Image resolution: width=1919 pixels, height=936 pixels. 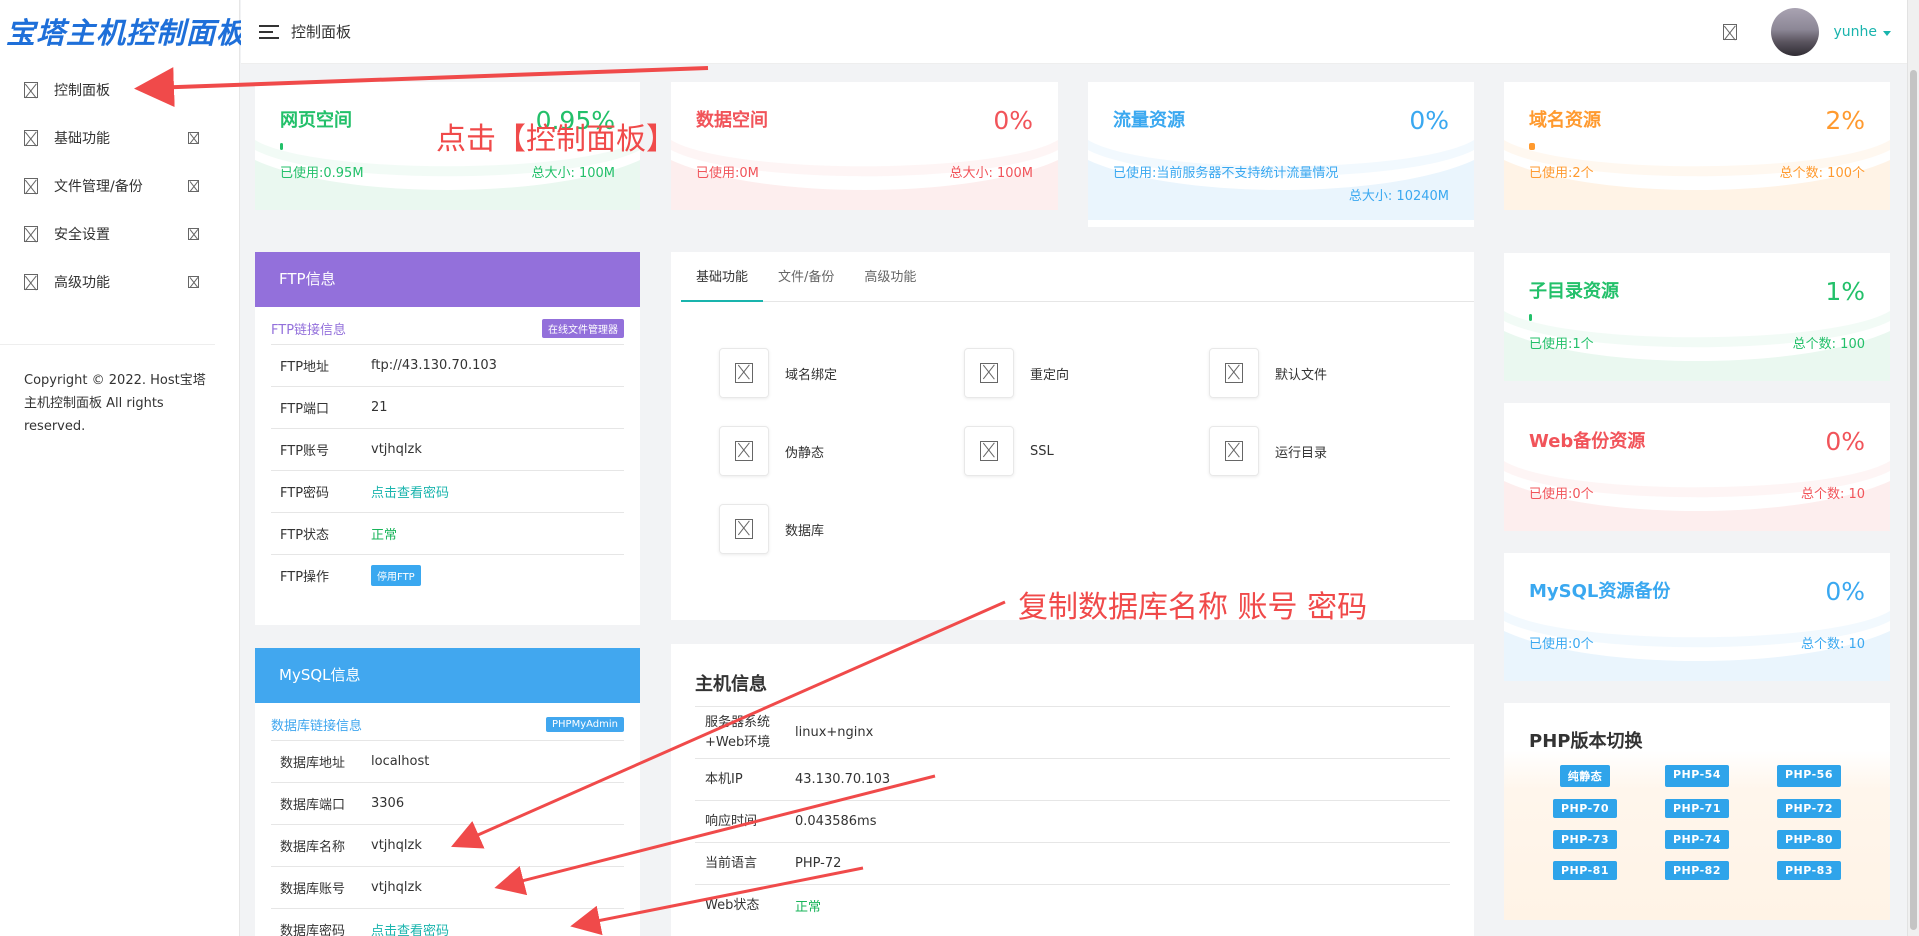 I want to click on resource-used: 已使用:0.95M, so click(x=322, y=173).